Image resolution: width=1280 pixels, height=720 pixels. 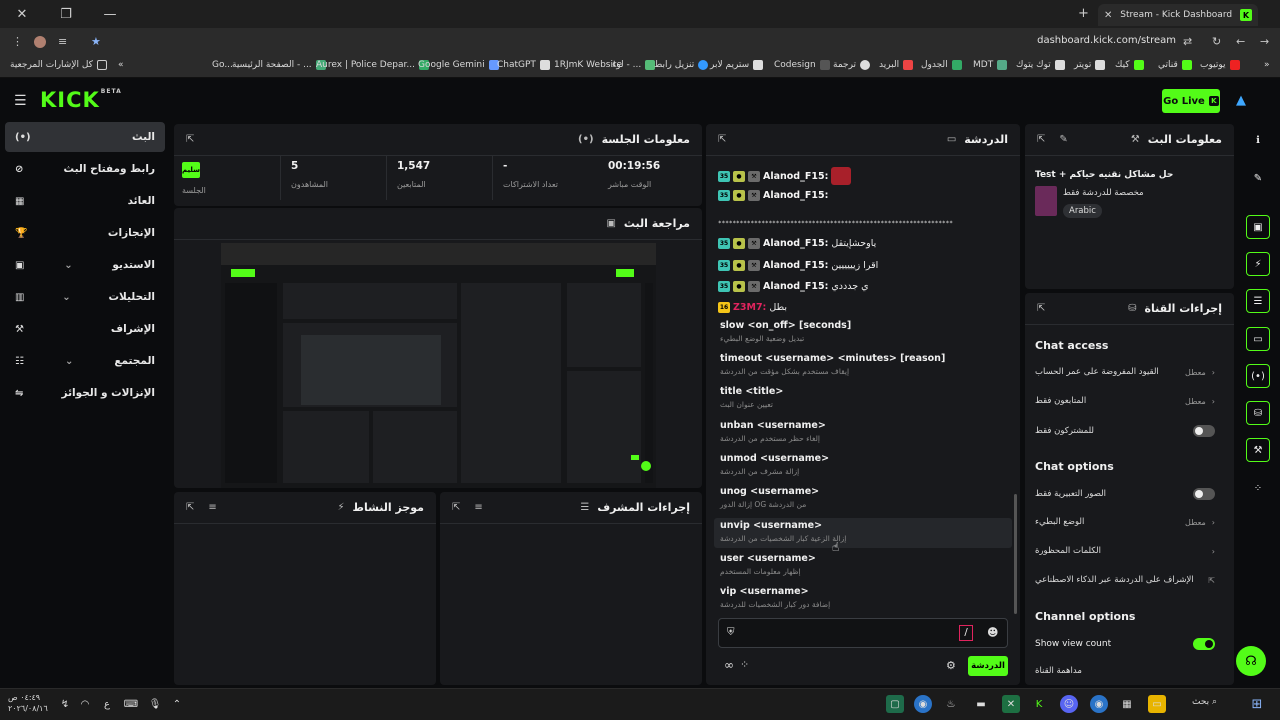 What do you see at coordinates (1125, 671) in the screenshot?
I see `setting-host: مداهمة القناة` at bounding box center [1125, 671].